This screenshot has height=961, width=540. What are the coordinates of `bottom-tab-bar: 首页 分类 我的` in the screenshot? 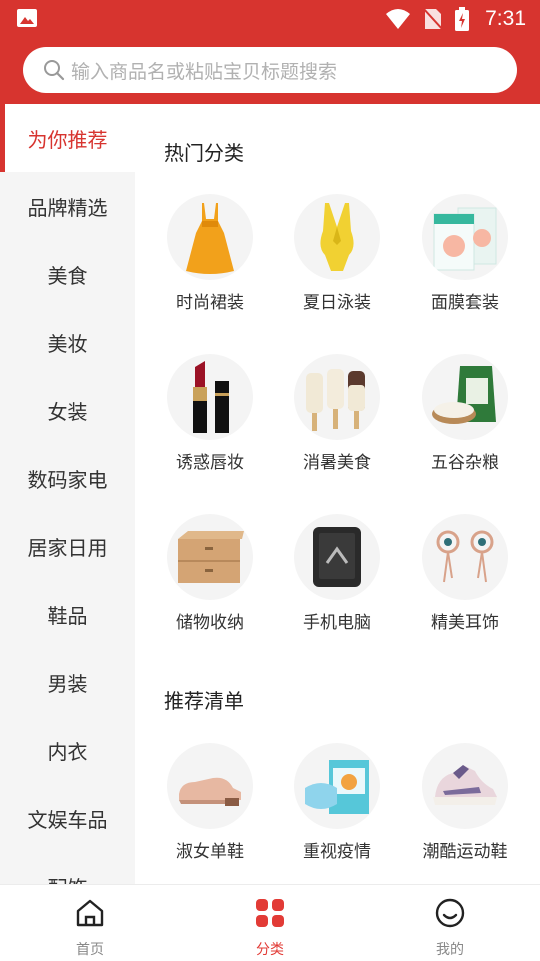 It's located at (270, 922).